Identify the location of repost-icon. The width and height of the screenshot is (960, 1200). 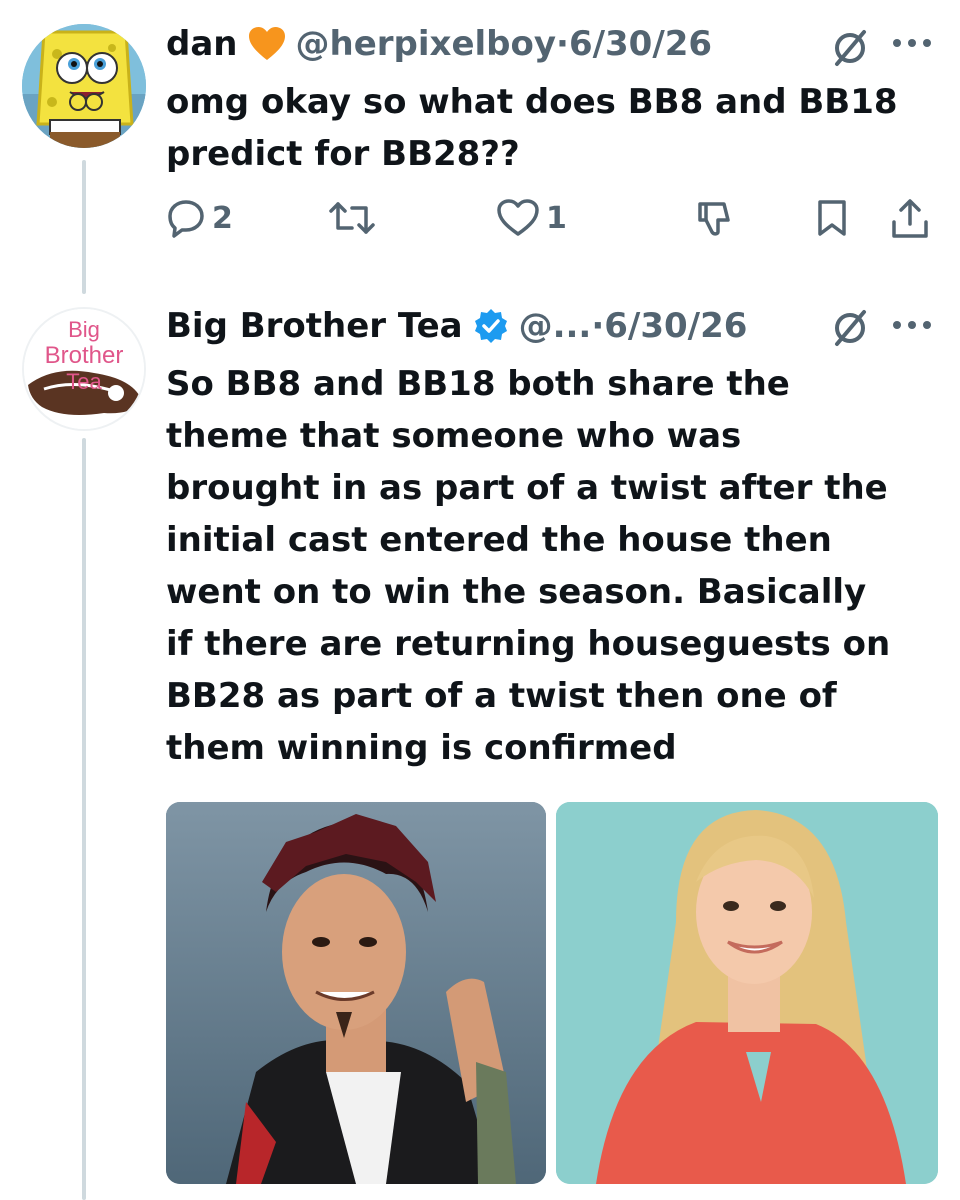
(352, 218).